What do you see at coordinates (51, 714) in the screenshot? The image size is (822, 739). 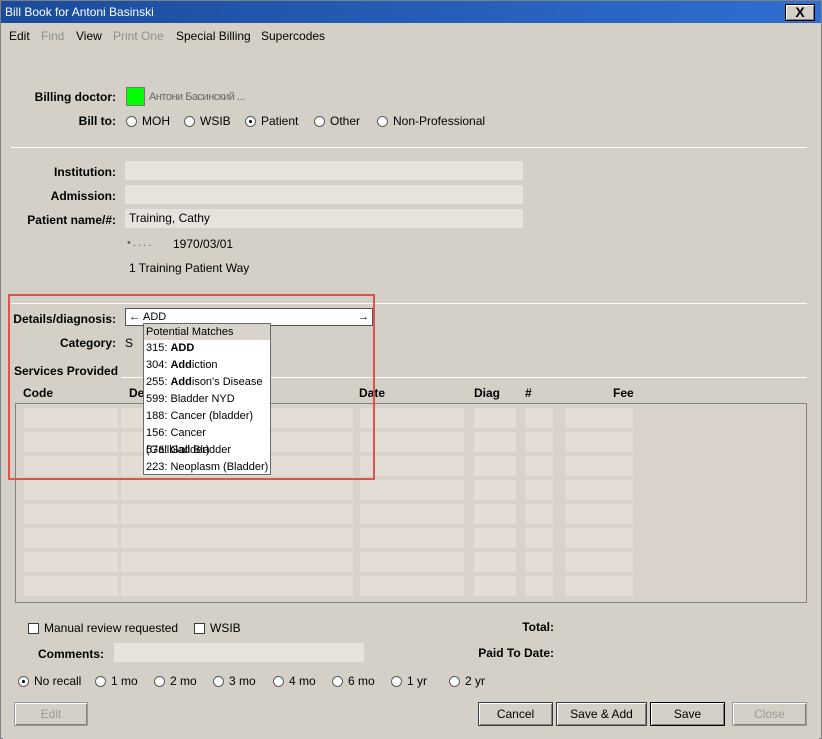 I see `edit-button: Edit` at bounding box center [51, 714].